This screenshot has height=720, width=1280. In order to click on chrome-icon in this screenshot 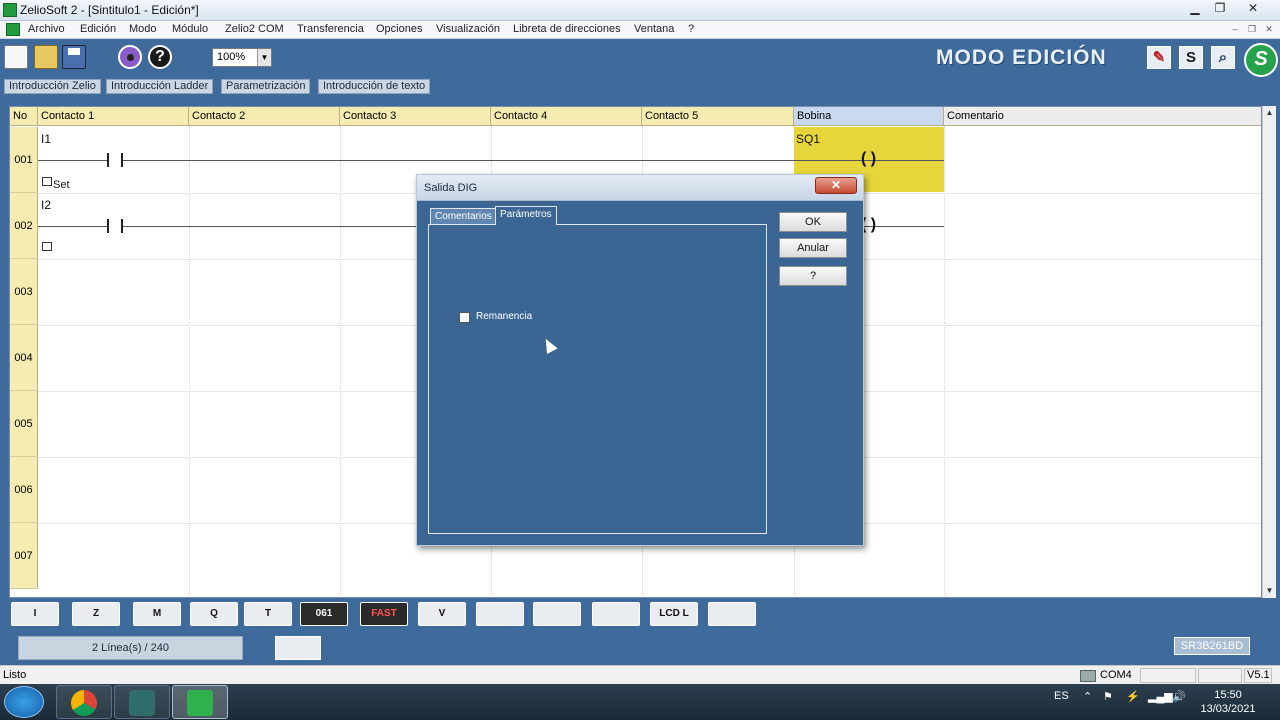, I will do `click(84, 703)`.